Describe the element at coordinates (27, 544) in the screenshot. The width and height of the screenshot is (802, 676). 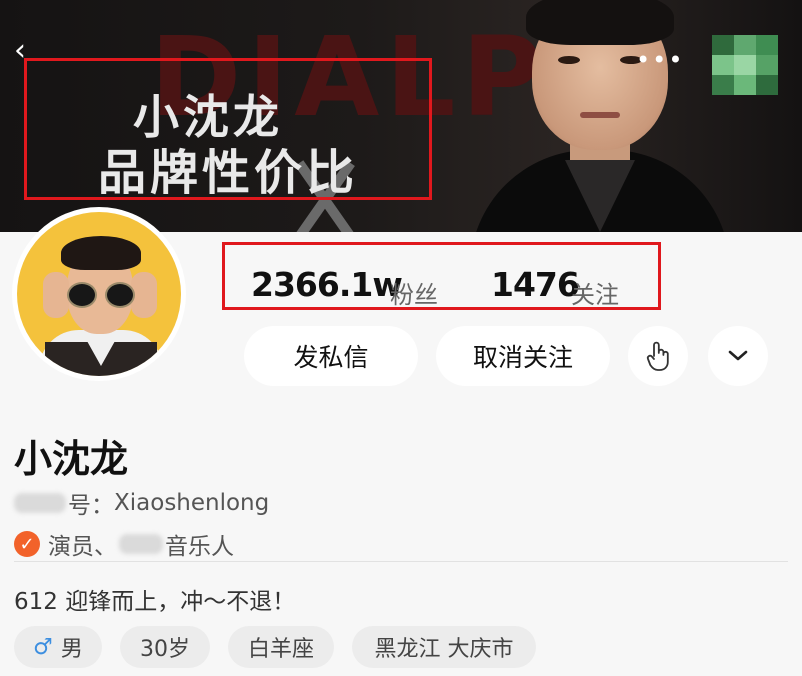
I see `verified-check-icon: ✓` at that location.